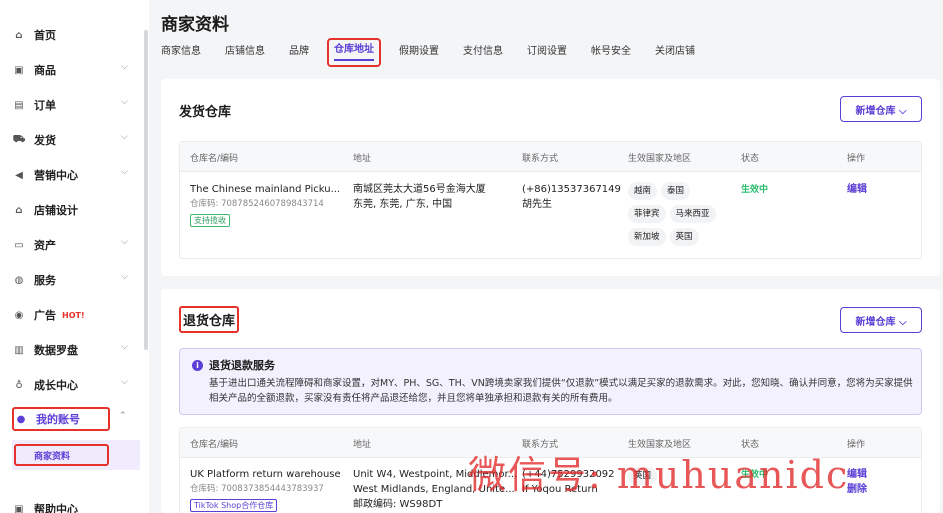 The height and width of the screenshot is (513, 943). I want to click on delete-link: 删除, so click(857, 489).